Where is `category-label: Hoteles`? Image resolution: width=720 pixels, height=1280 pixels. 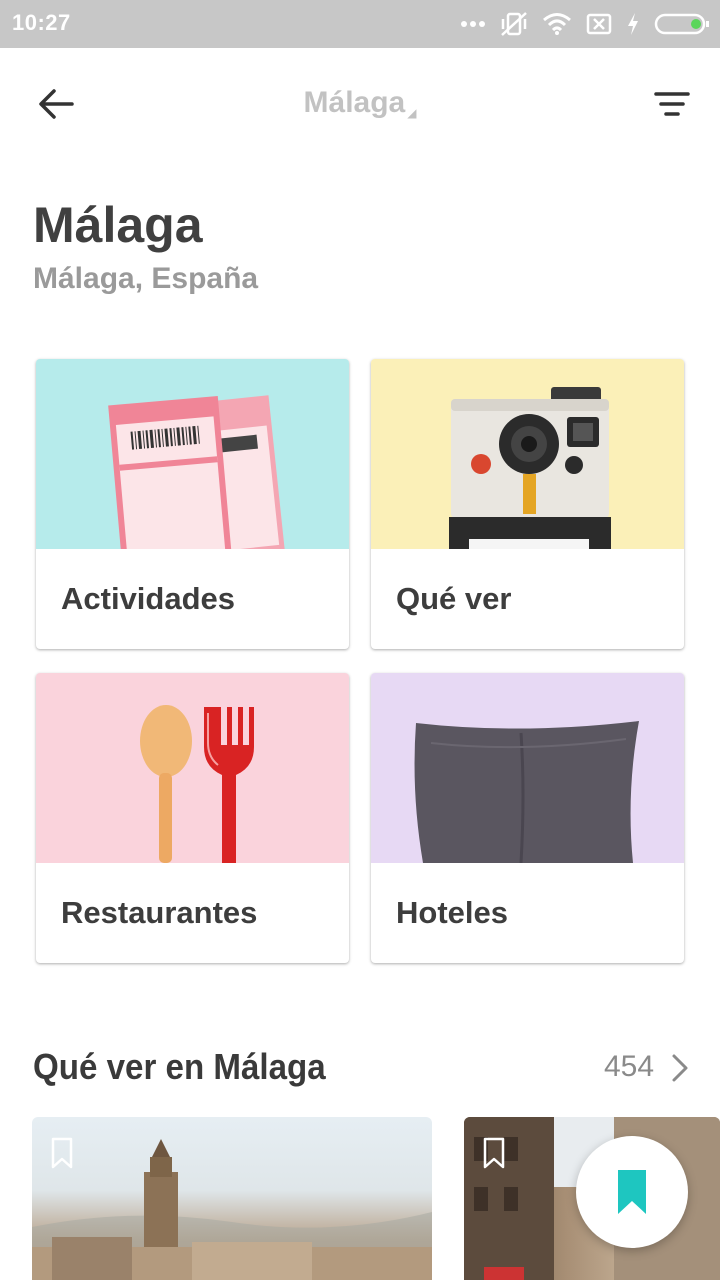 category-label: Hoteles is located at coordinates (452, 912).